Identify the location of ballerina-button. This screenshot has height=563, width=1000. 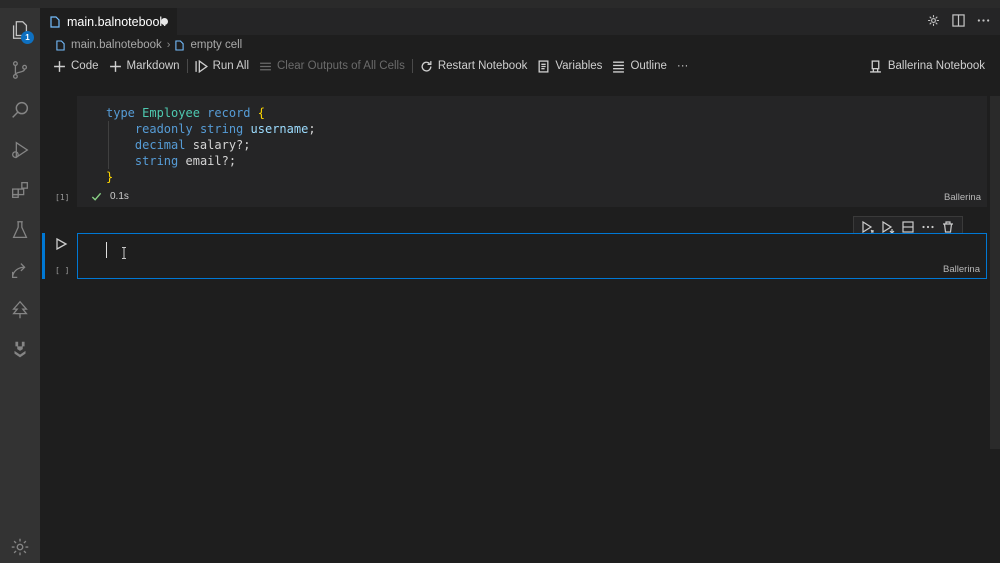
(20, 350).